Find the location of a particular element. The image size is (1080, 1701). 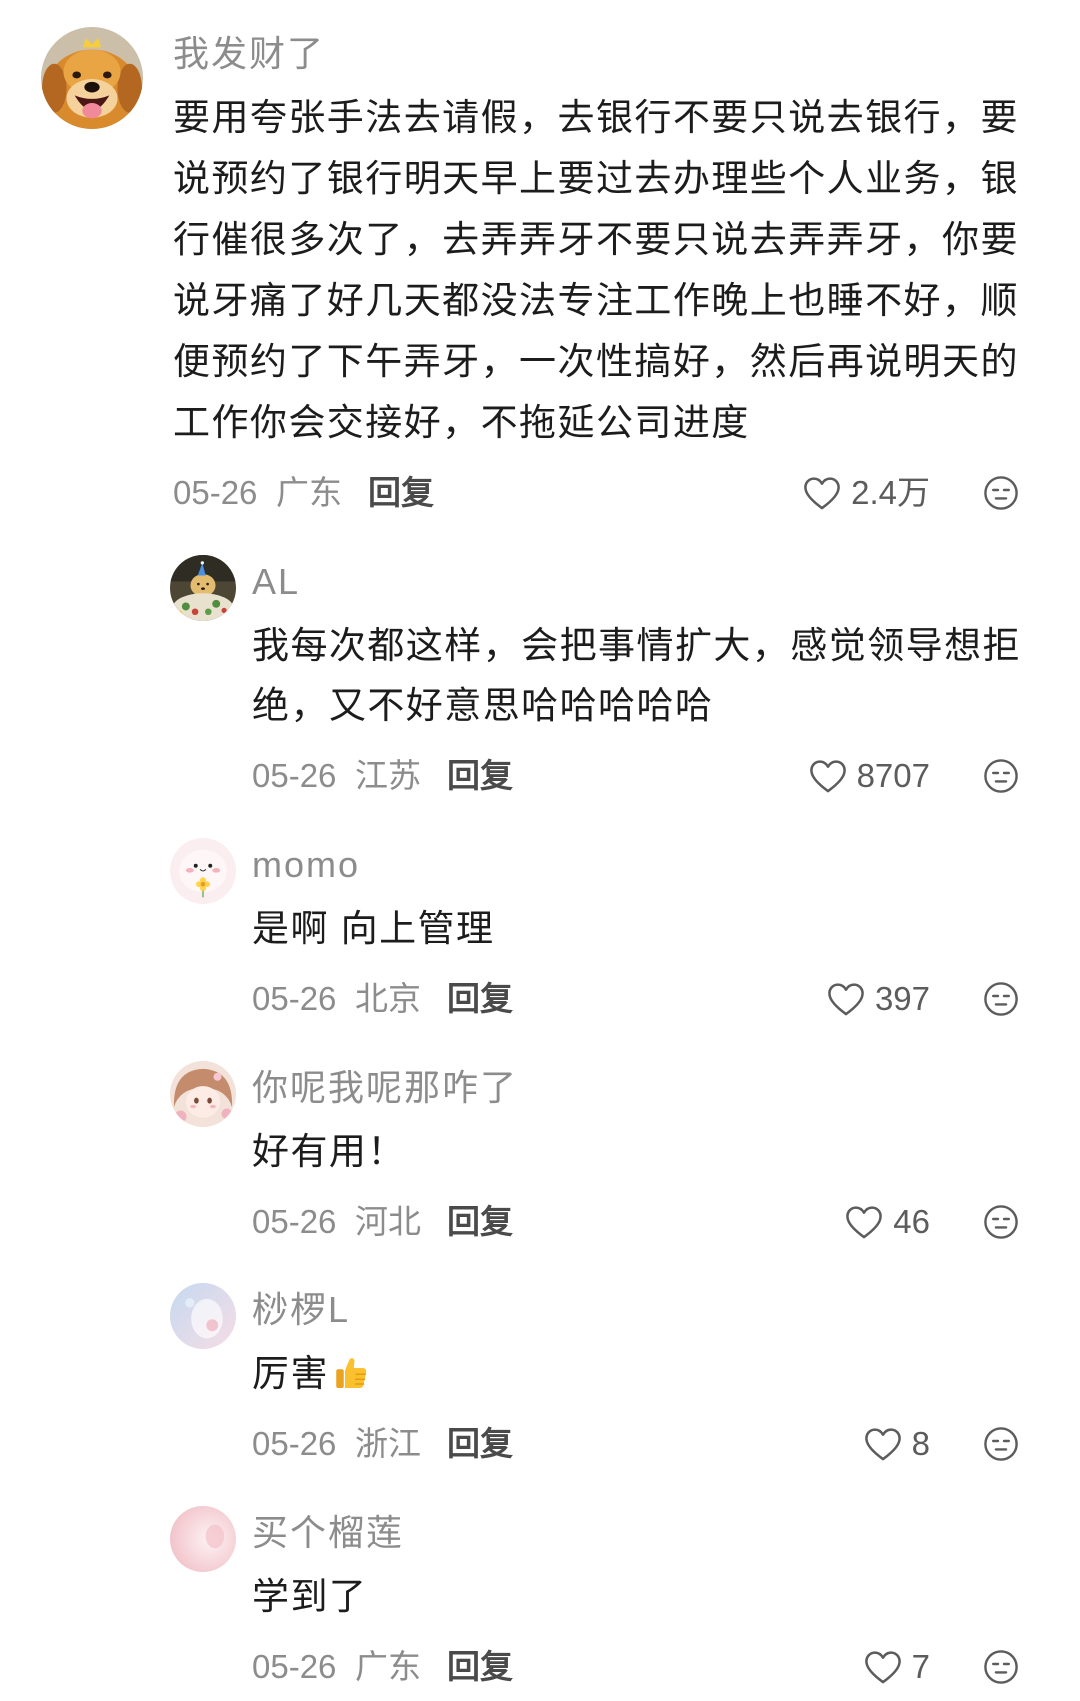

like-button: 8707 is located at coordinates (869, 776).